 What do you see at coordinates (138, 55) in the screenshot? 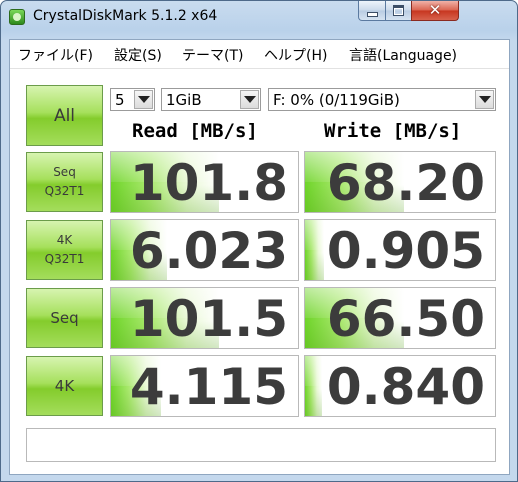
I see `menu-settings: 設定(S)` at bounding box center [138, 55].